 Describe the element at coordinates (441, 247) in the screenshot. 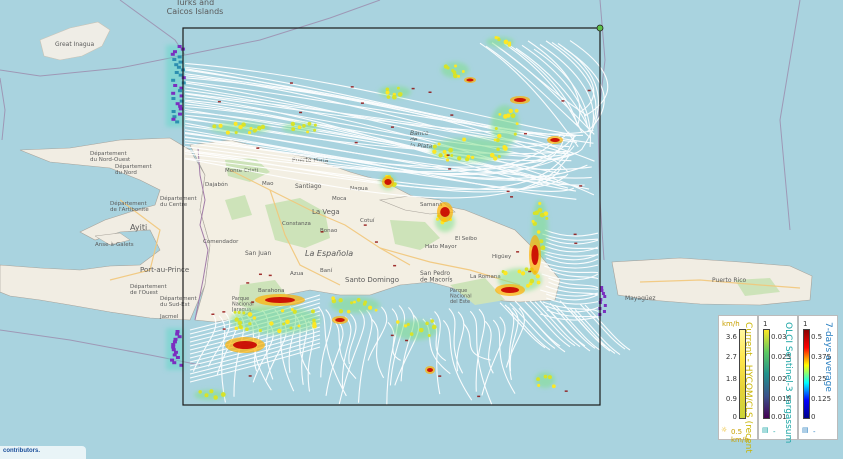

I see `label-hato-mayor: Hato Mayor` at that location.